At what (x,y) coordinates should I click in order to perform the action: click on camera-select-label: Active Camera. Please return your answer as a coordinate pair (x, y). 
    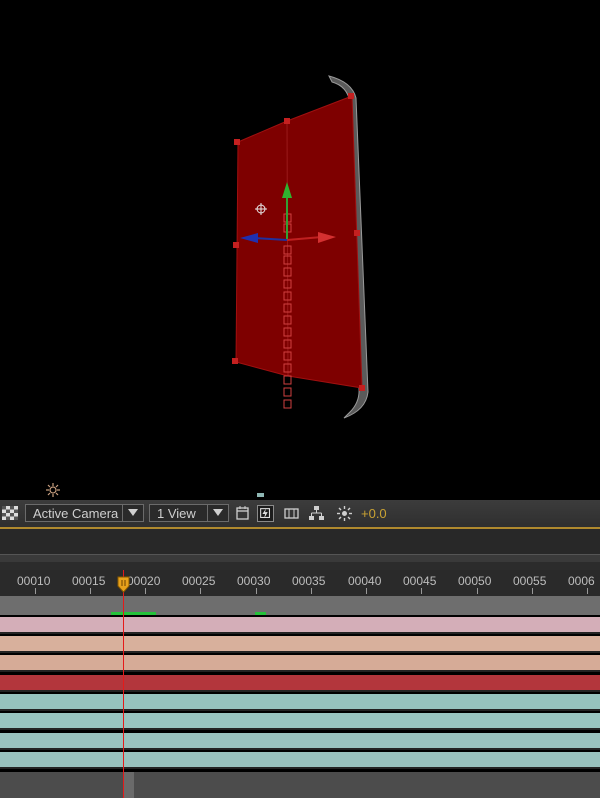
    Looking at the image, I should click on (76, 513).